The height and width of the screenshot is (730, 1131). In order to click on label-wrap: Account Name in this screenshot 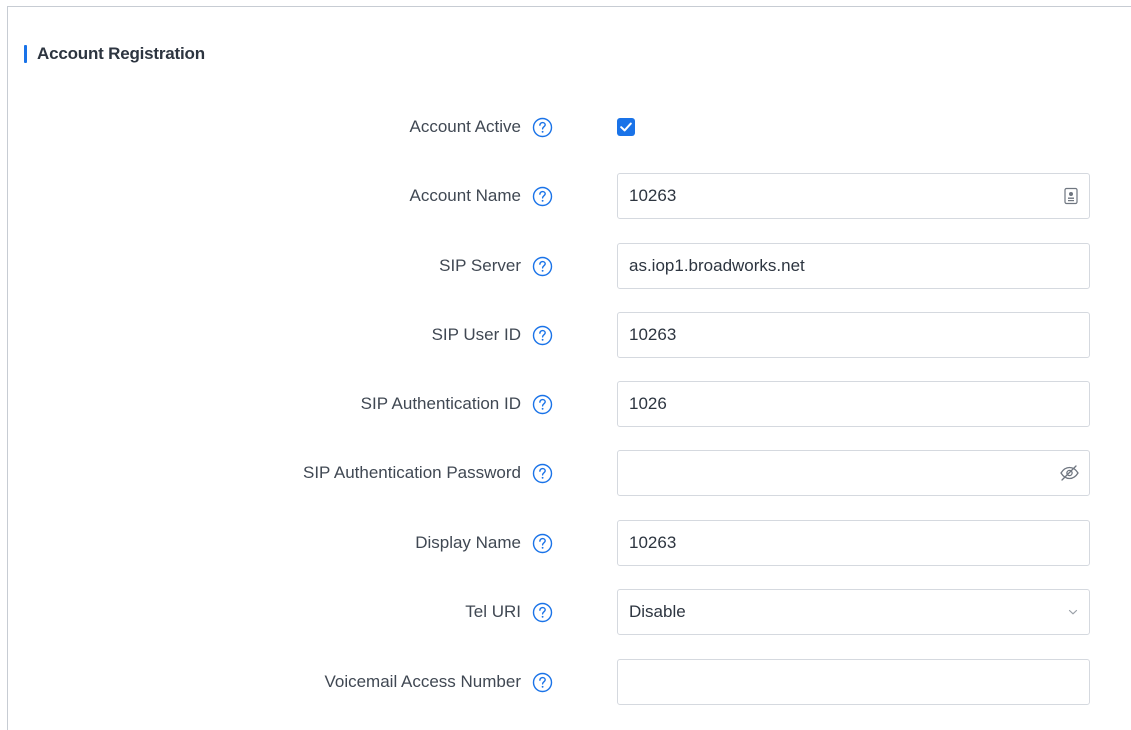, I will do `click(482, 196)`.